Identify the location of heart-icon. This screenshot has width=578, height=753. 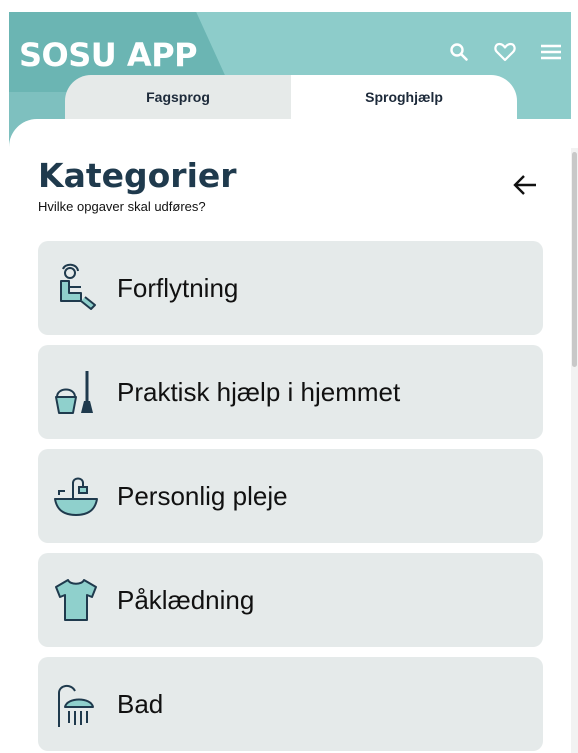
(505, 52).